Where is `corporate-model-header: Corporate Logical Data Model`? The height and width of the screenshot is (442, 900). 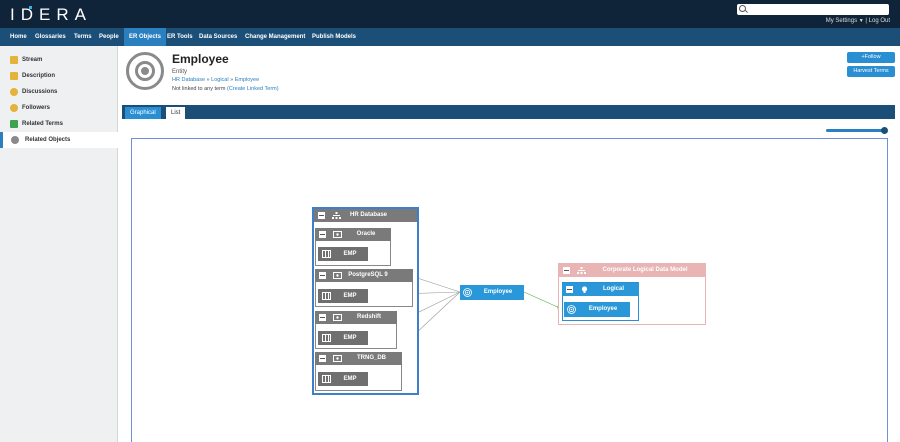
corporate-model-header: Corporate Logical Data Model is located at coordinates (632, 270).